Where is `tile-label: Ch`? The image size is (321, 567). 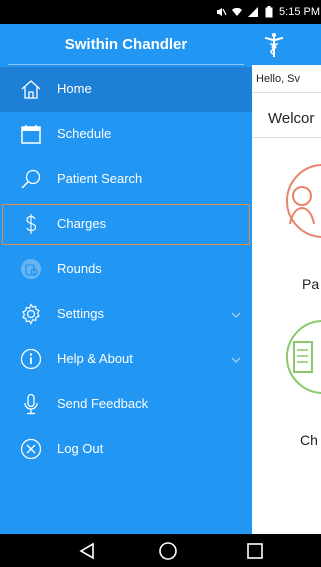
tile-label: Ch is located at coordinates (309, 440).